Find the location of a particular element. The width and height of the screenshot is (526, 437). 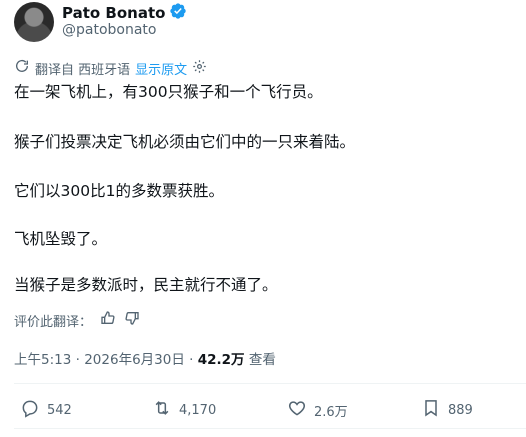

gear-icon is located at coordinates (199, 68).